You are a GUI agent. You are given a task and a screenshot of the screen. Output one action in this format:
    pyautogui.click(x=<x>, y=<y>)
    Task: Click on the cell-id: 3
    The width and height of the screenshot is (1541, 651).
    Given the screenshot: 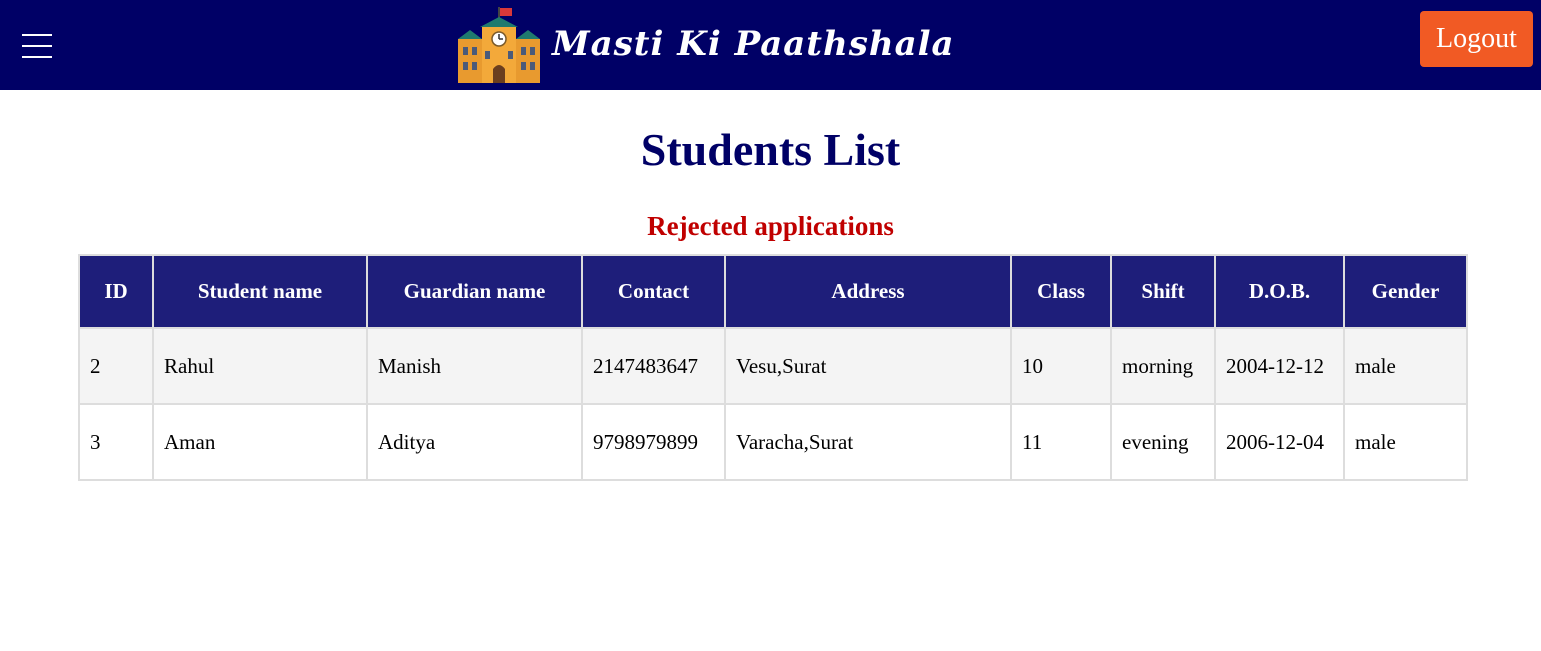 What is the action you would take?
    pyautogui.click(x=116, y=442)
    